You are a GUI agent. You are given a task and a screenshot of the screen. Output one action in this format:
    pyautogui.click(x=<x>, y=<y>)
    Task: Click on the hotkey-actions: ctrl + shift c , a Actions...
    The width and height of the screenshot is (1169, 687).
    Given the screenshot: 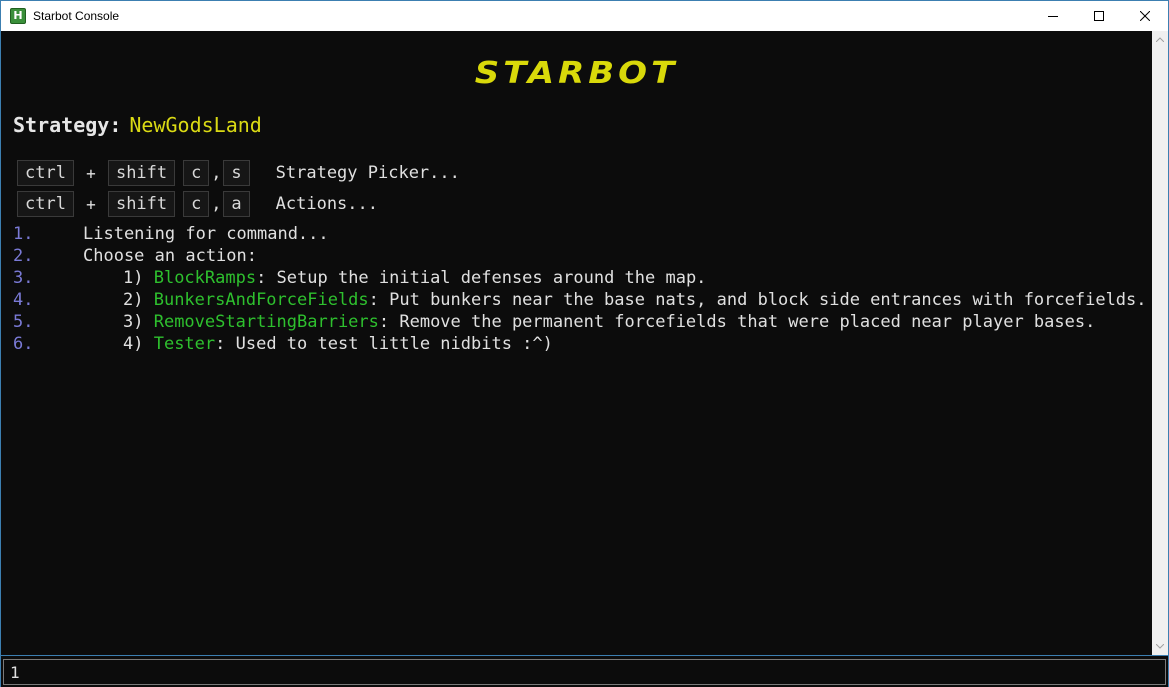 What is the action you would take?
    pyautogui.click(x=197, y=204)
    